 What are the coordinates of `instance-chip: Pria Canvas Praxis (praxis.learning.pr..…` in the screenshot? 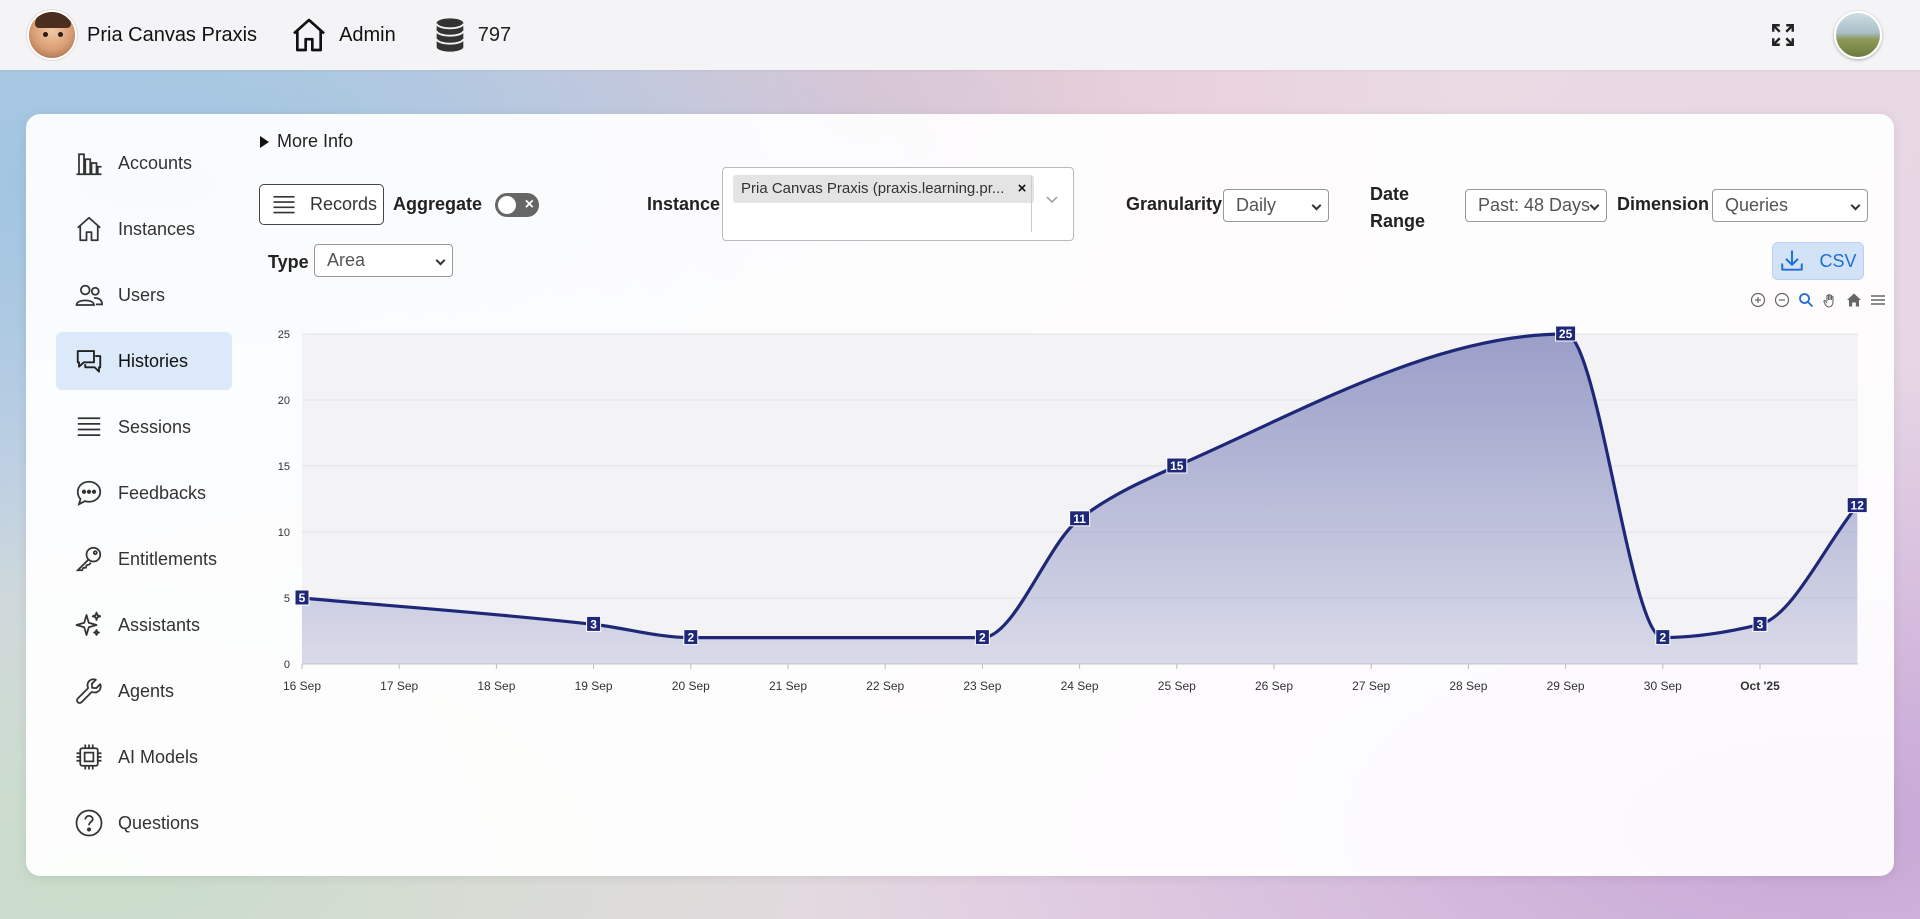 It's located at (884, 189).